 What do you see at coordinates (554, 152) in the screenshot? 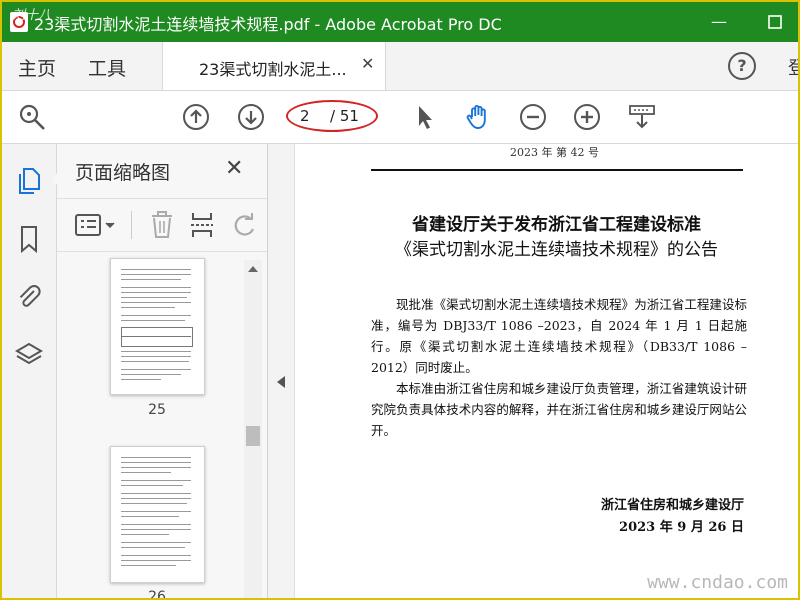
I see `document-issue-number: 2023 年 第 42 号` at bounding box center [554, 152].